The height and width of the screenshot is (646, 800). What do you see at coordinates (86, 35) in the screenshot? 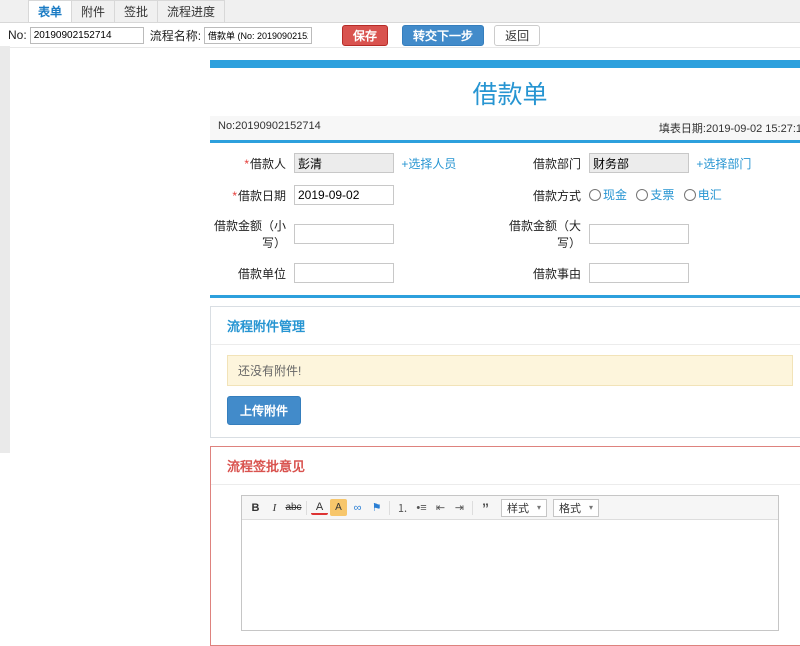
I see `no-input` at bounding box center [86, 35].